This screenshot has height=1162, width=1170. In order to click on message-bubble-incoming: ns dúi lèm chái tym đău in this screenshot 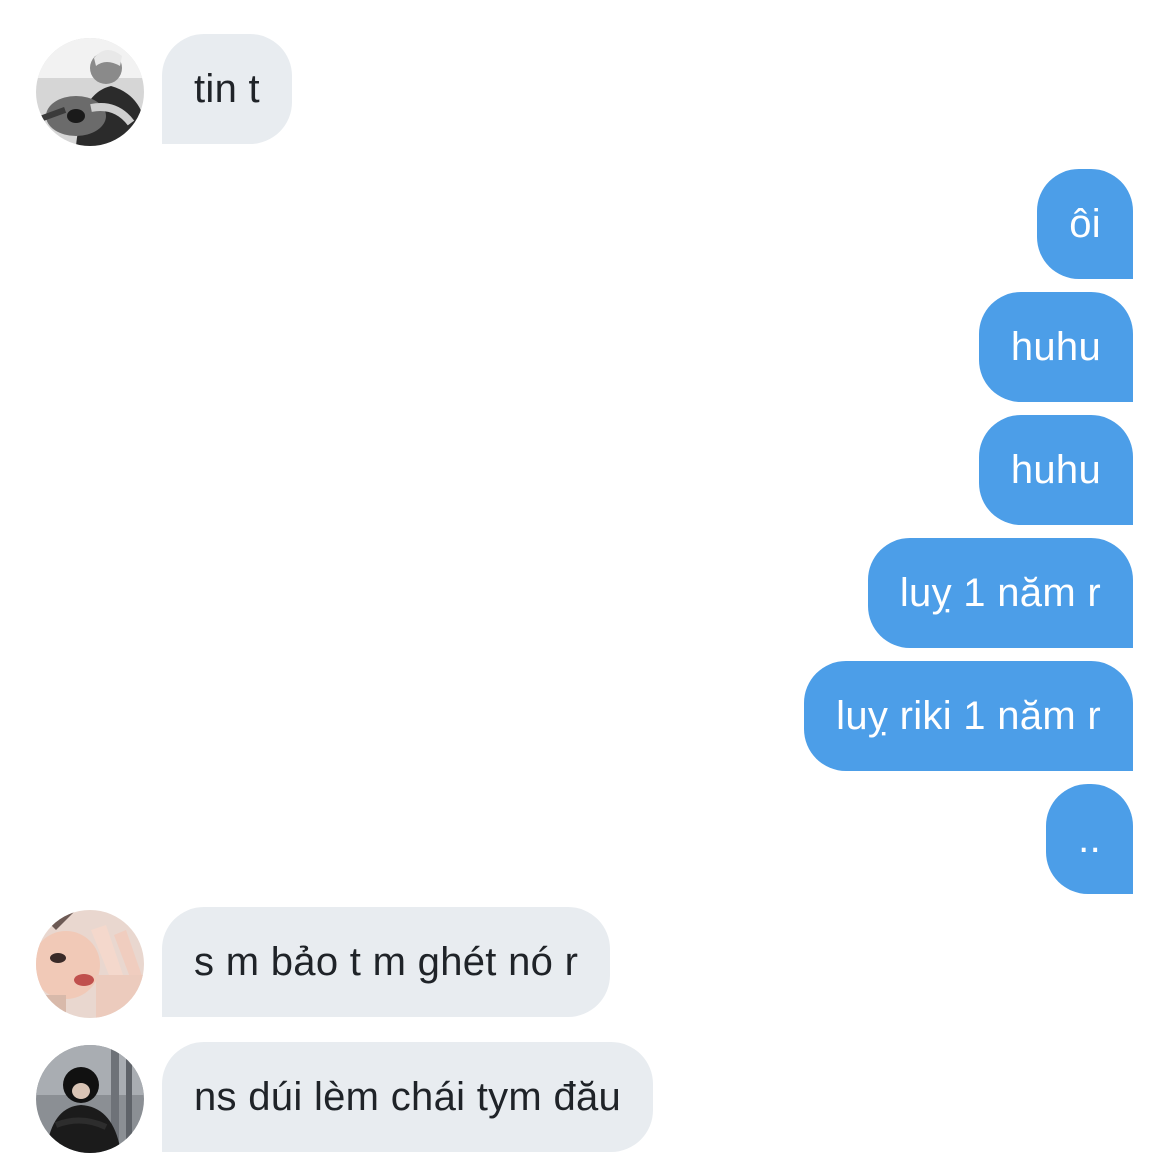, I will do `click(408, 1097)`.